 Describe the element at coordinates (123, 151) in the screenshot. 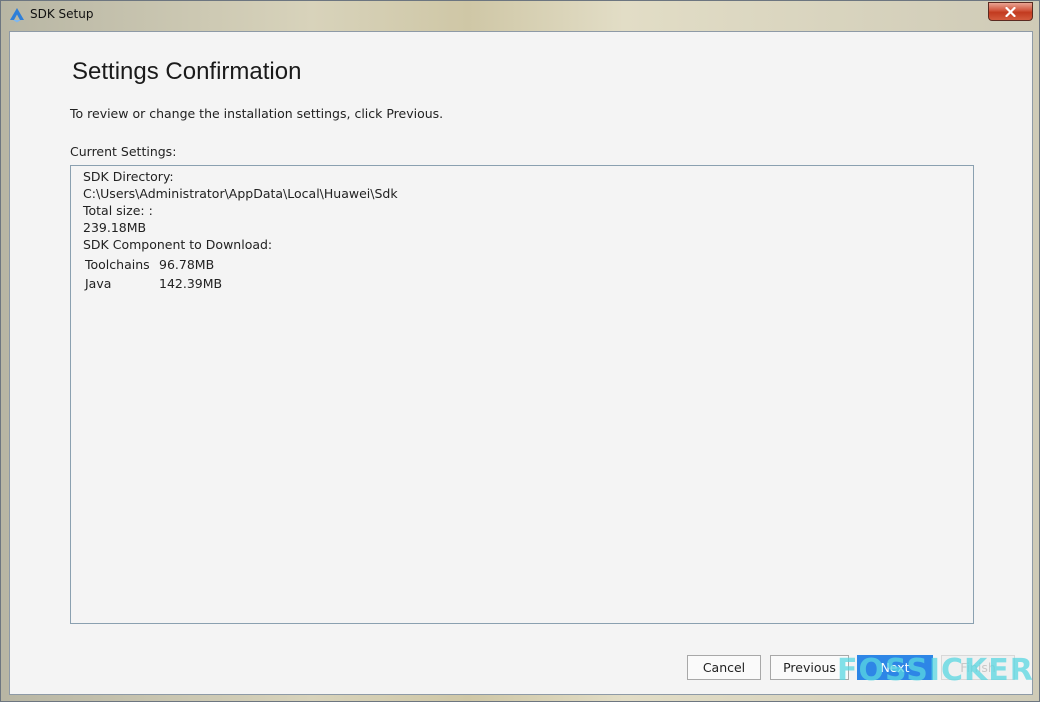

I see `current-settings-label: Current Settings:` at that location.